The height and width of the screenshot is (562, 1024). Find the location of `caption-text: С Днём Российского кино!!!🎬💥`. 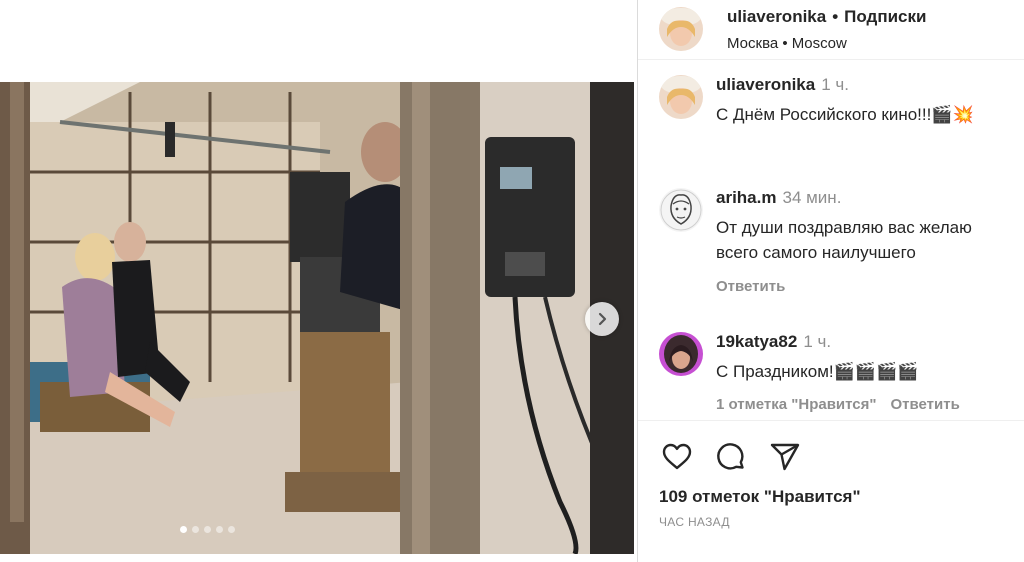

caption-text: С Днём Российского кино!!!🎬💥 is located at coordinates (845, 114).